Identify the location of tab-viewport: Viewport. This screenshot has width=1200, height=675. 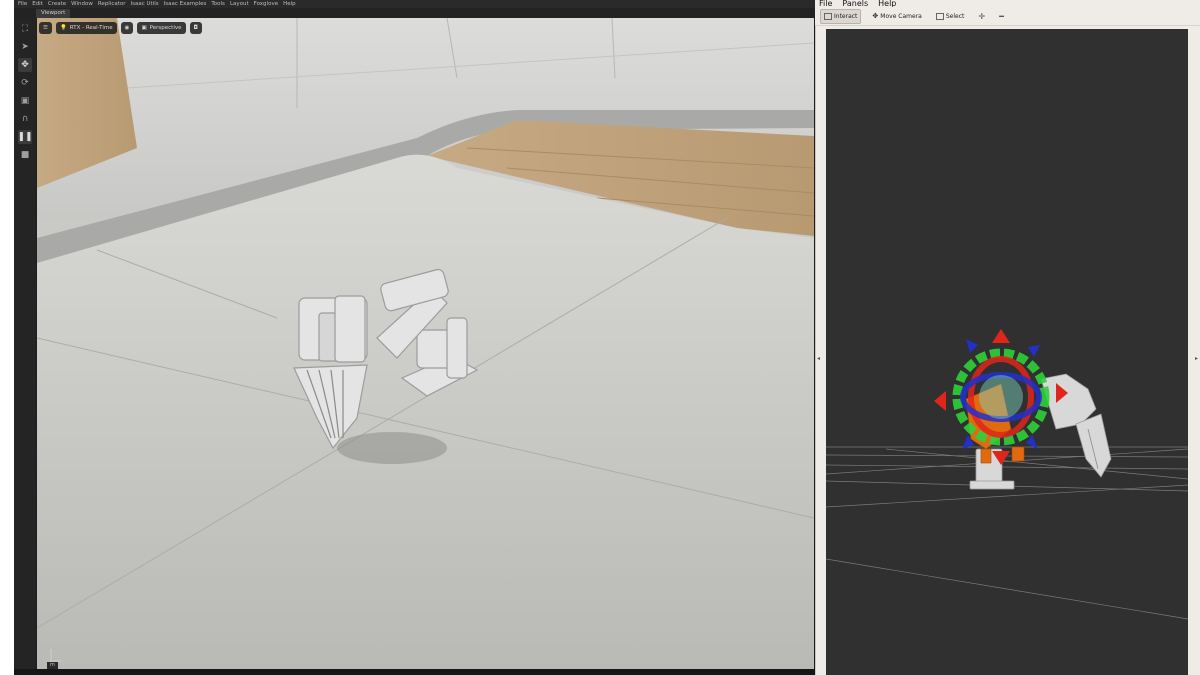
(53, 13).